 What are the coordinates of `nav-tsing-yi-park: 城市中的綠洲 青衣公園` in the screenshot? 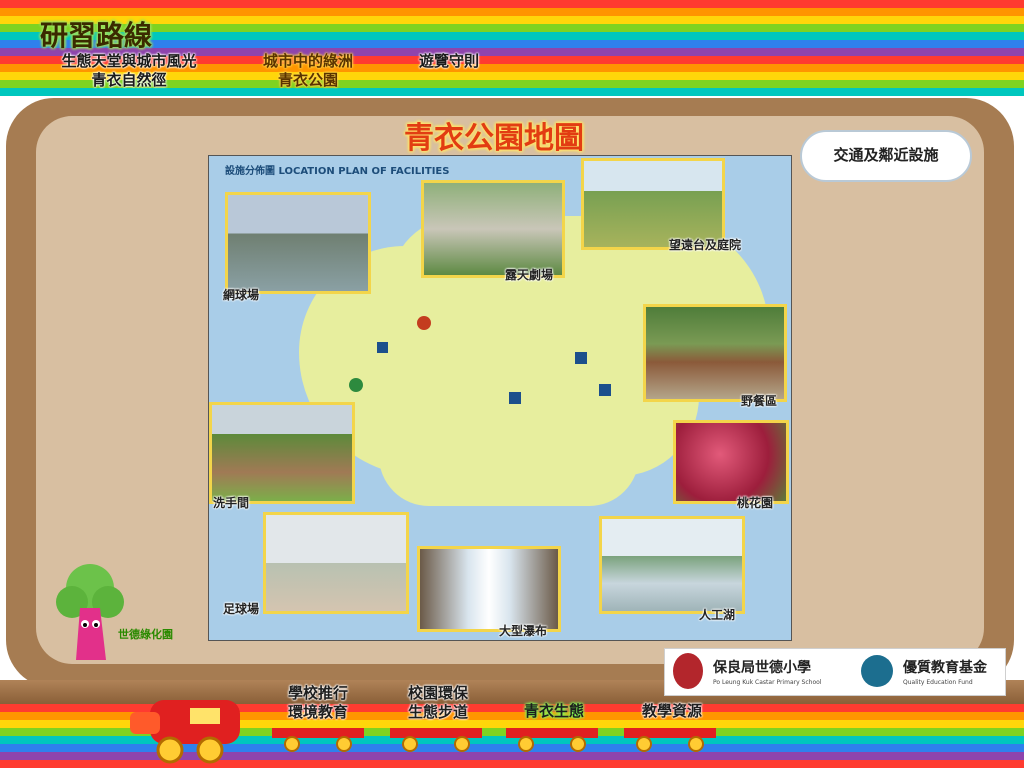 It's located at (308, 74).